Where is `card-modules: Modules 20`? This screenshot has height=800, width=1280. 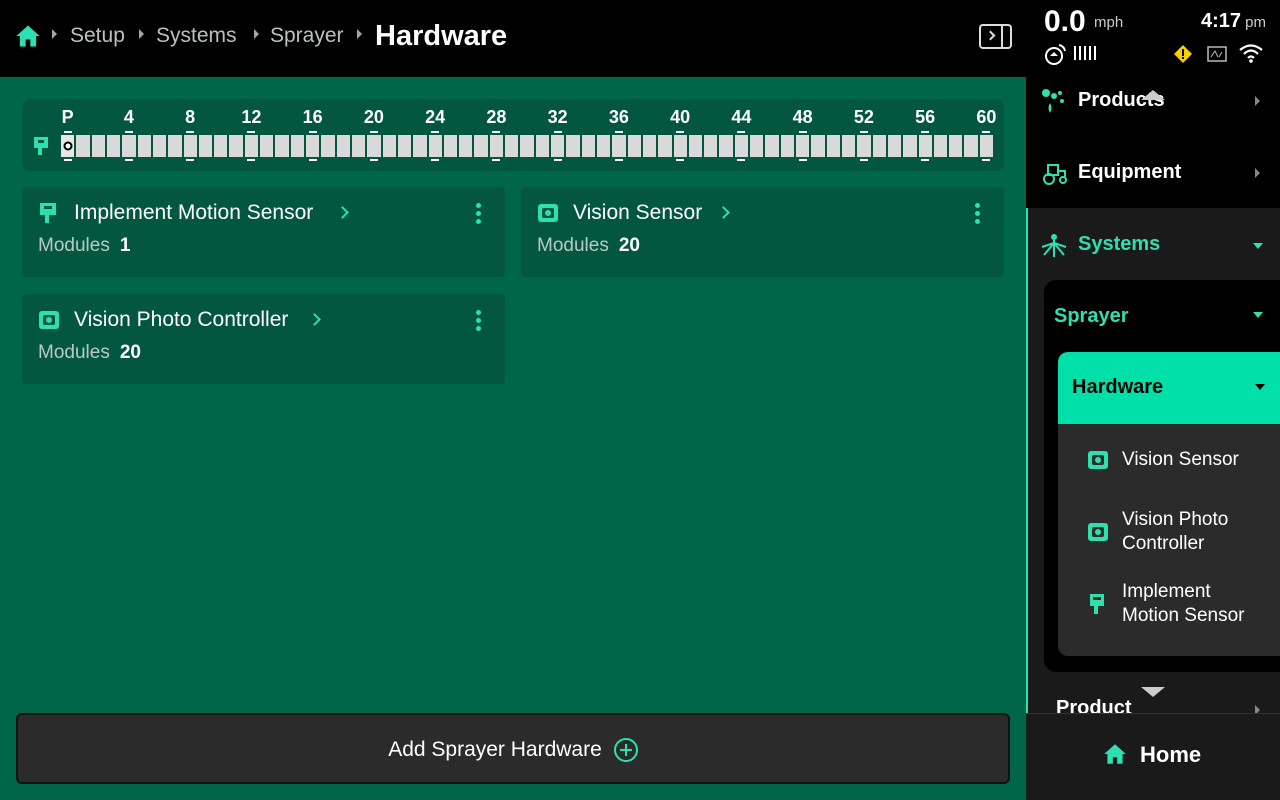 card-modules: Modules 20 is located at coordinates (89, 353).